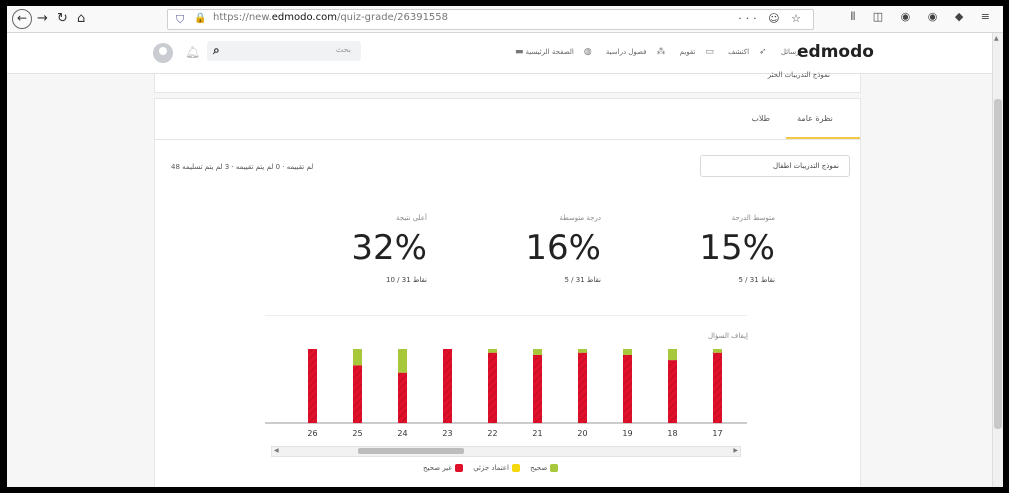 The height and width of the screenshot is (493, 1009). I want to click on tick-label-q20: 20, so click(582, 433).